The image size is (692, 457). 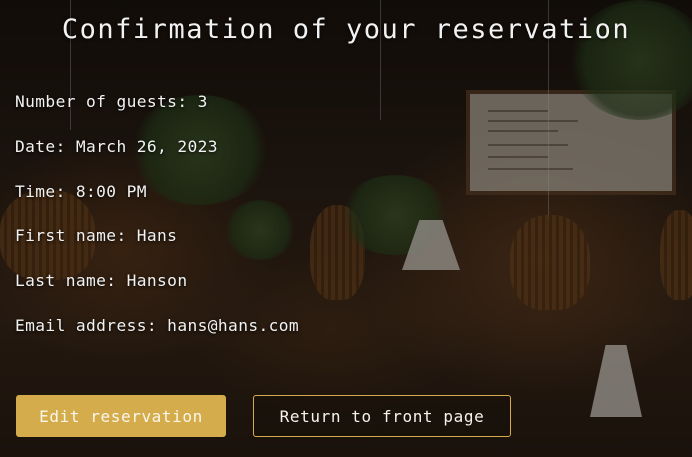 What do you see at coordinates (121, 416) in the screenshot?
I see `edit-reservation-button: Edit reservation` at bounding box center [121, 416].